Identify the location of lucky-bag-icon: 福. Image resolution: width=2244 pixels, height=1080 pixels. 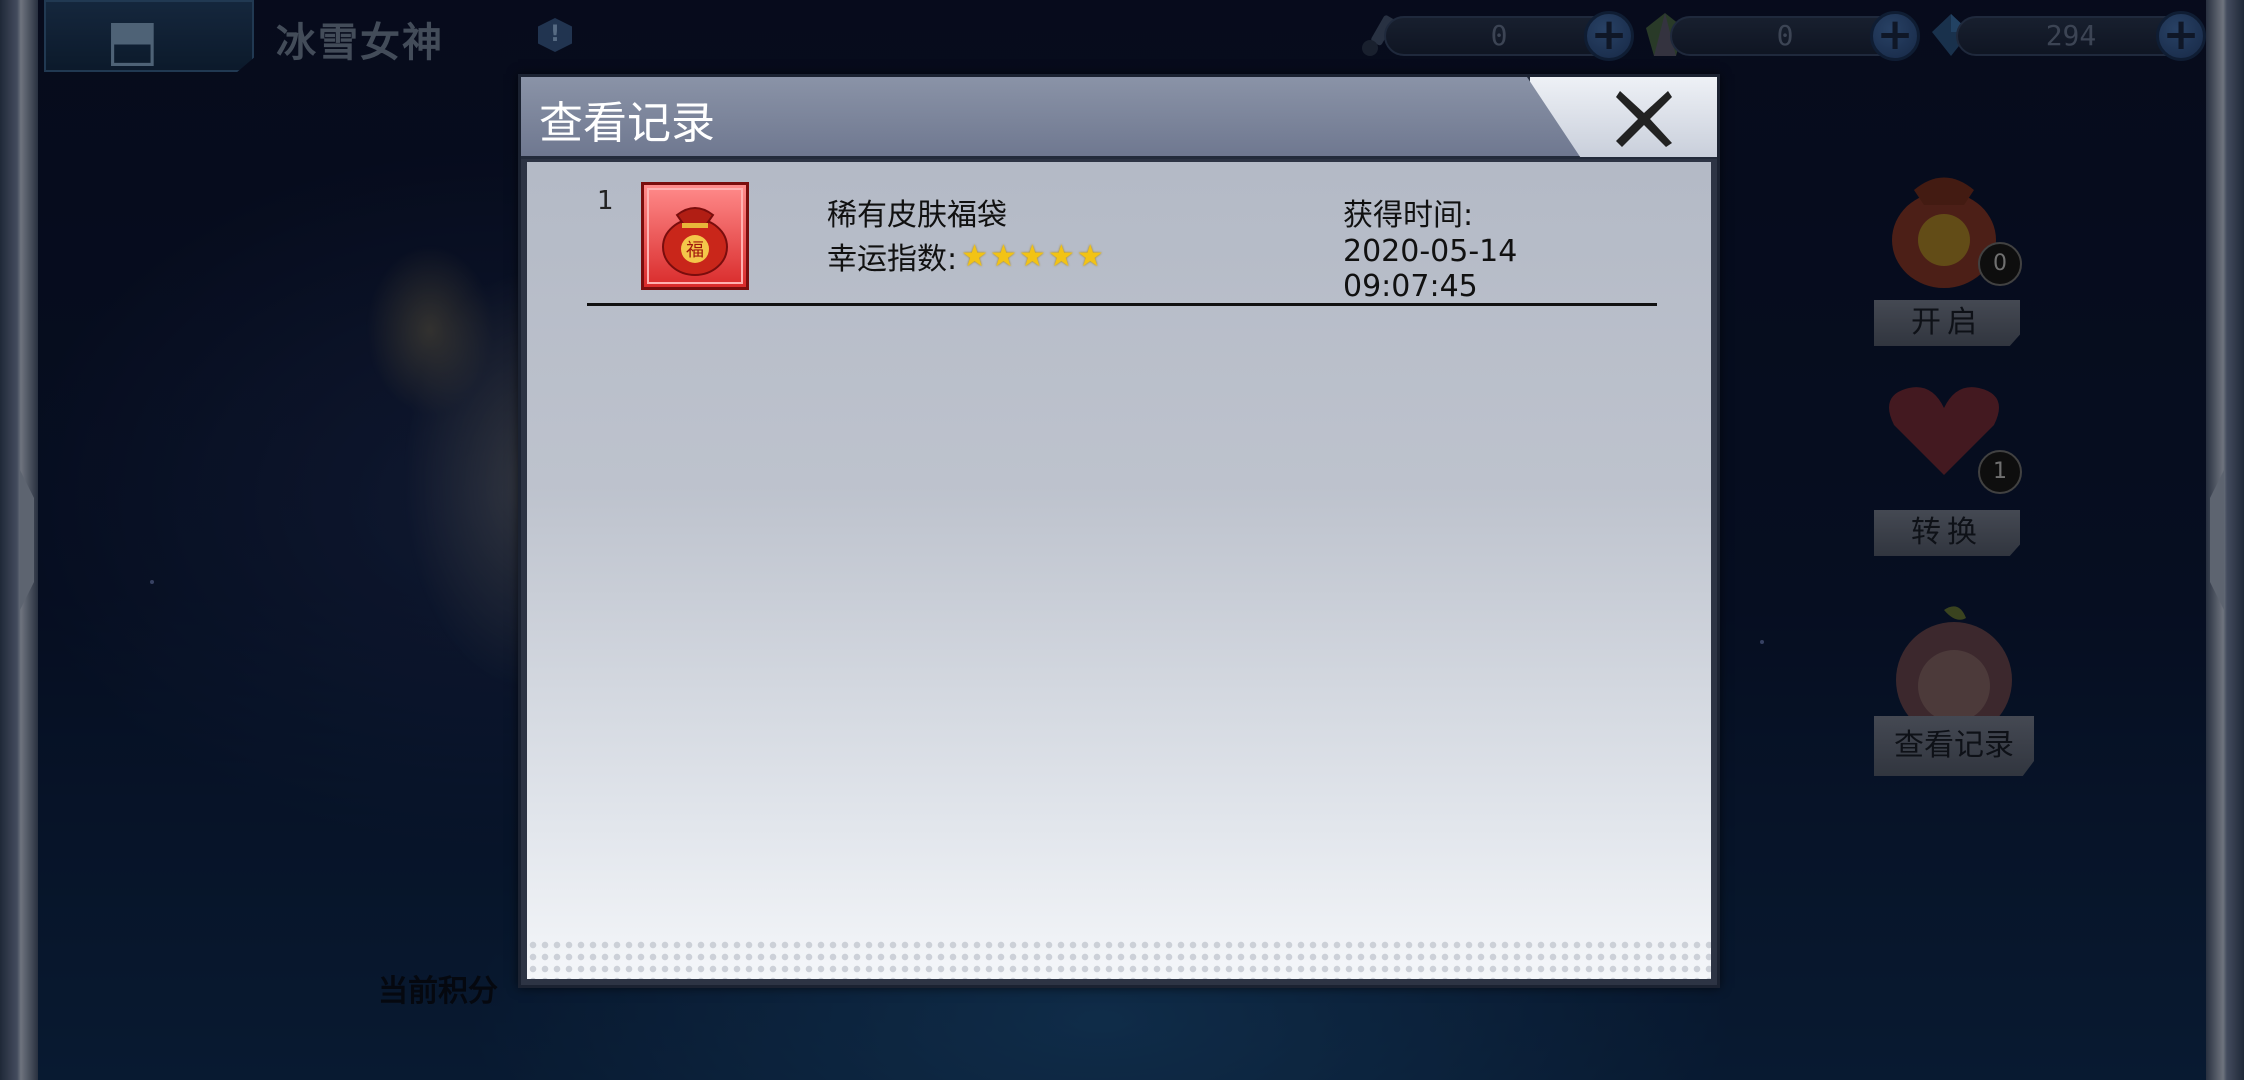
(695, 241).